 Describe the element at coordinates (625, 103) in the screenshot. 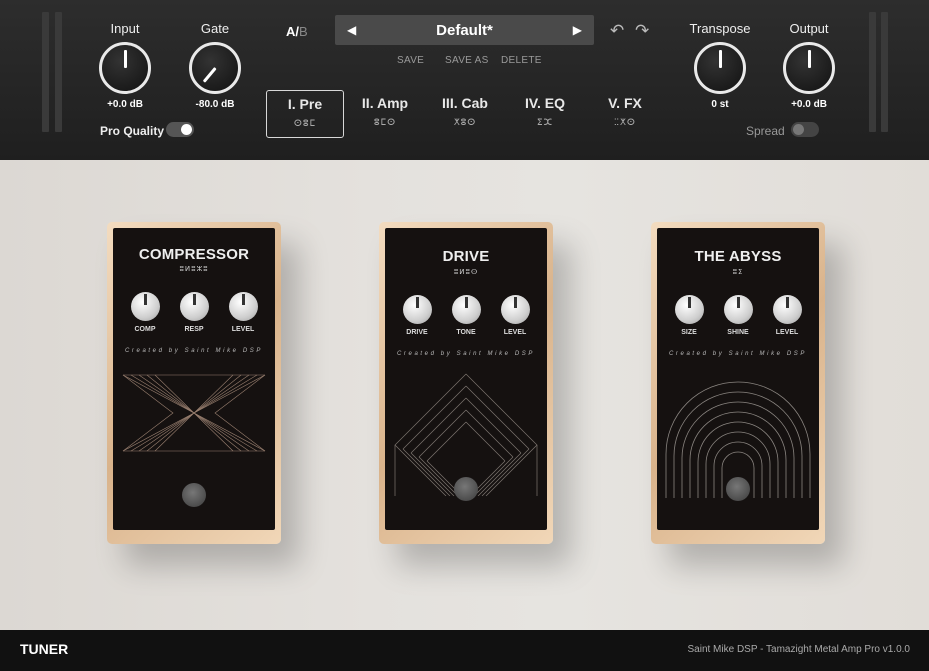

I see `tab-fx-label: V. FX` at that location.